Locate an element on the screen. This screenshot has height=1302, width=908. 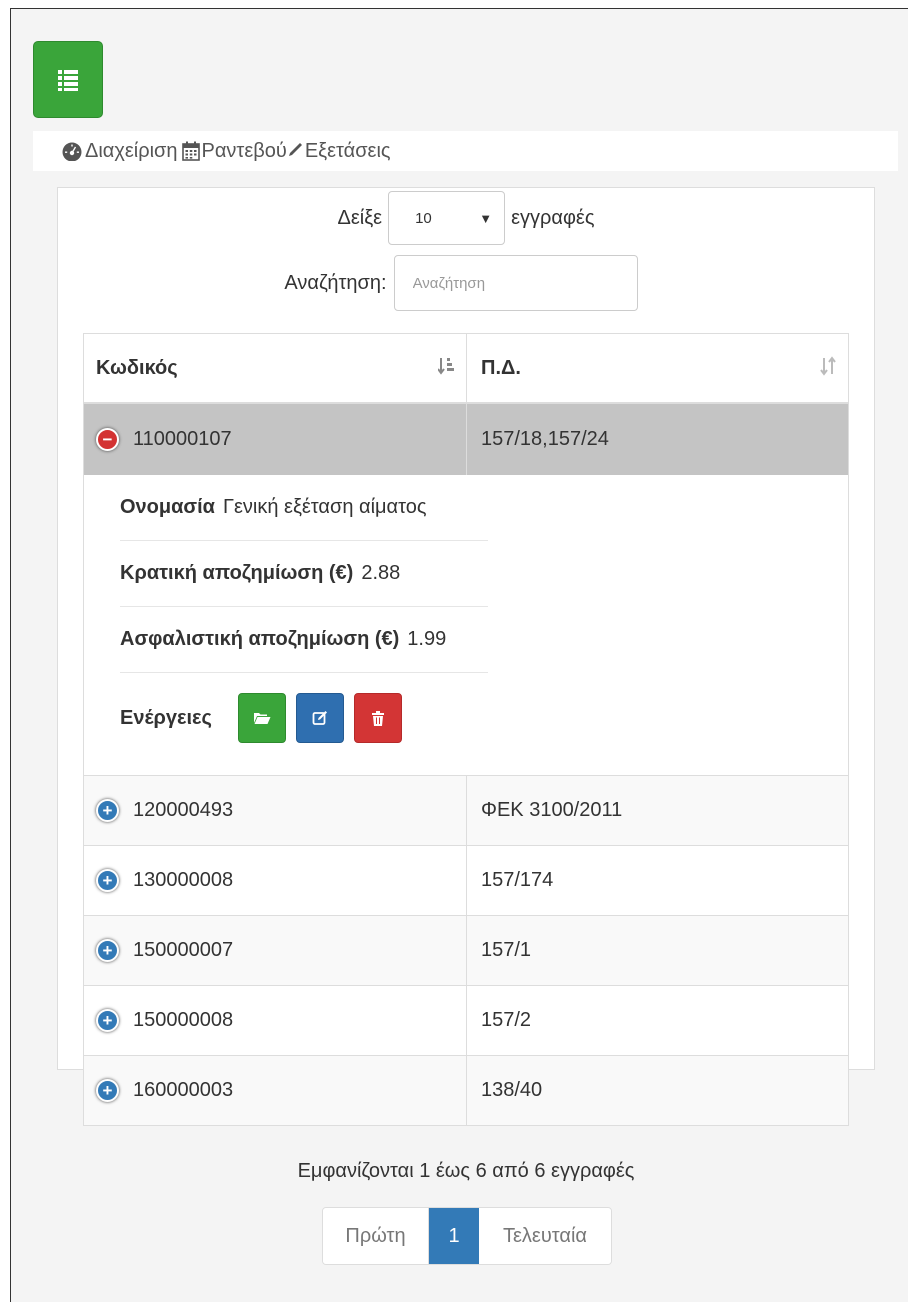
table-row: − 110000107 157/18,157/24 is located at coordinates (466, 439).